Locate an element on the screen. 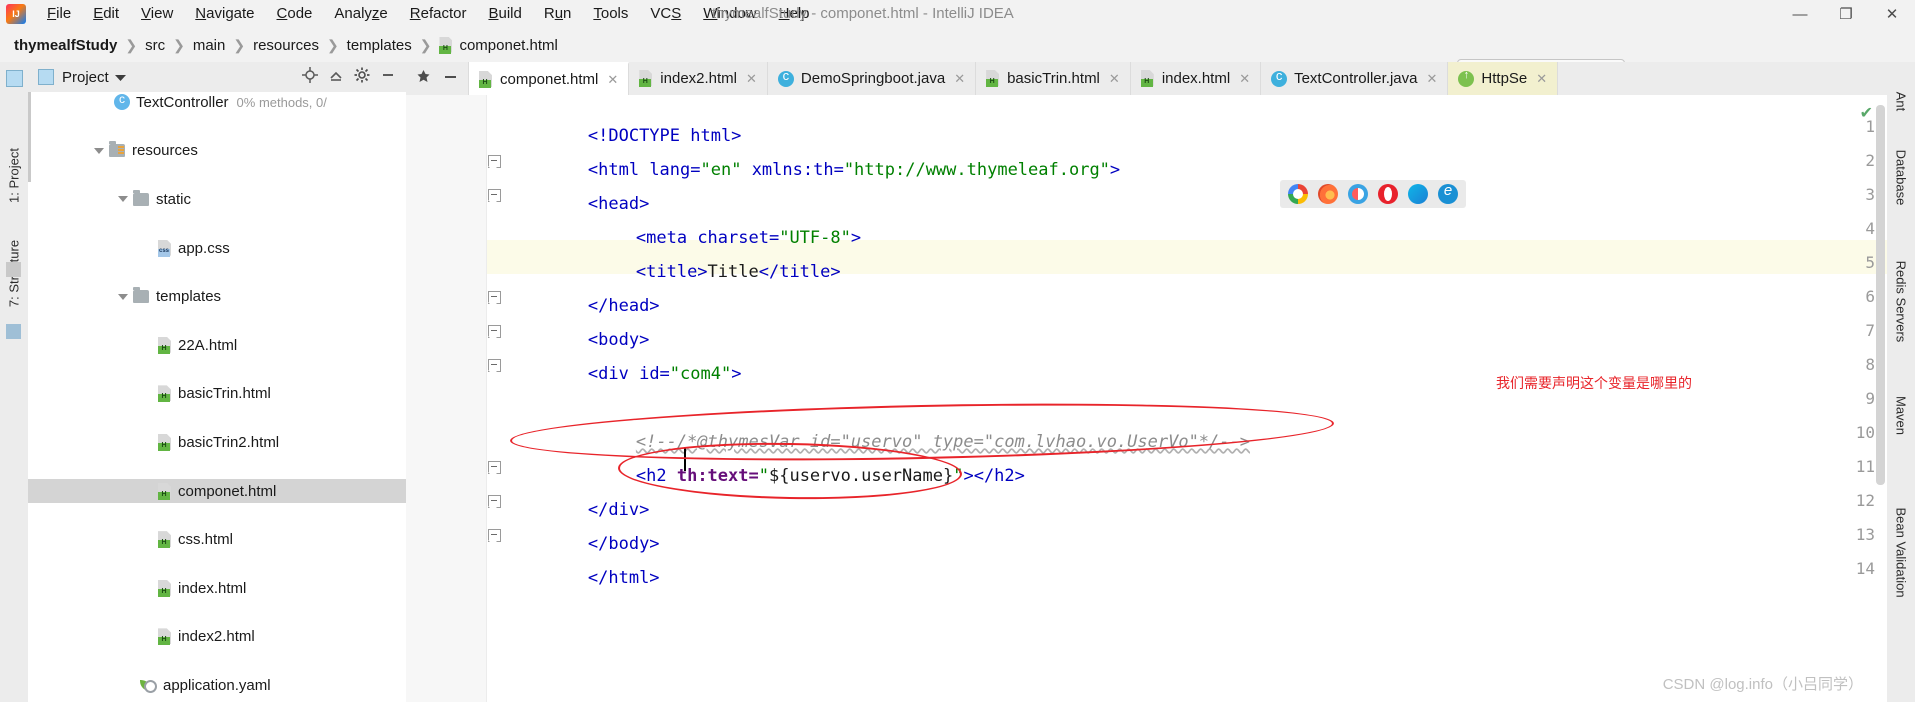 The height and width of the screenshot is (702, 1915). edge-icon is located at coordinates (1418, 194).